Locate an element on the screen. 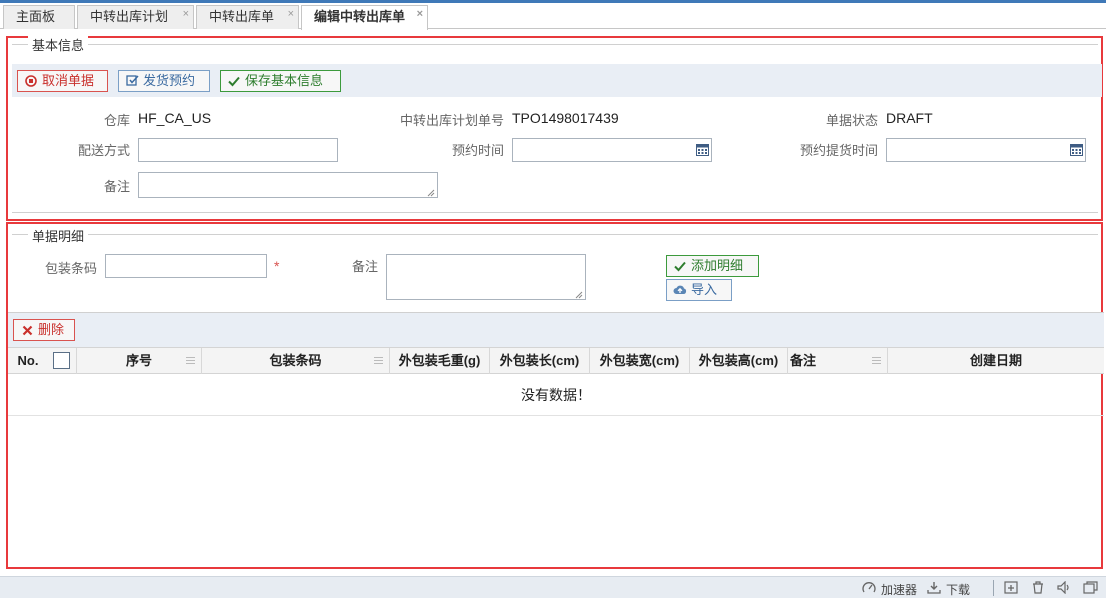  tab-transfer-outbound-order: 中转出库单 × is located at coordinates (247, 17).